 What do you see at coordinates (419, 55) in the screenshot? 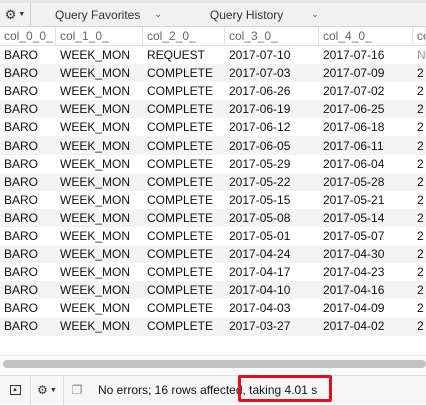
I see `table-cell: NULL` at bounding box center [419, 55].